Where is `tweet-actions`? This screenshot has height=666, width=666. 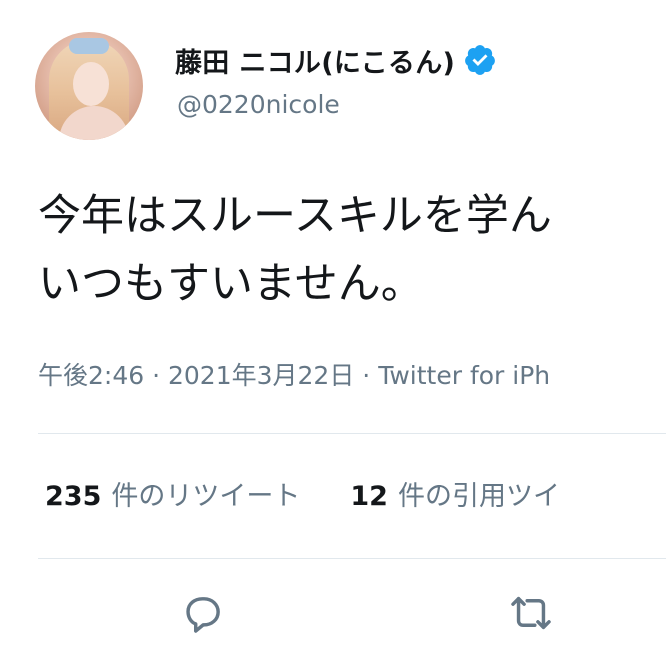 tweet-actions is located at coordinates (333, 615).